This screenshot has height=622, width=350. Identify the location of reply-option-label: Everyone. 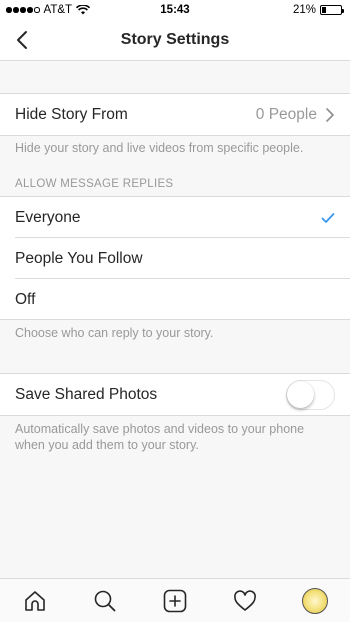
(48, 217).